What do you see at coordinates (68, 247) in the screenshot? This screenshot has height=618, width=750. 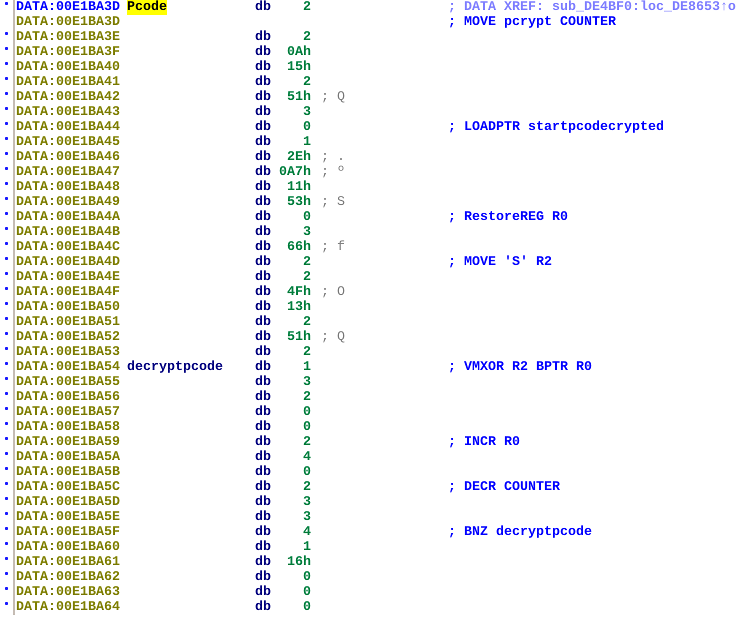 I see `address: DATA:00E1BA4C` at bounding box center [68, 247].